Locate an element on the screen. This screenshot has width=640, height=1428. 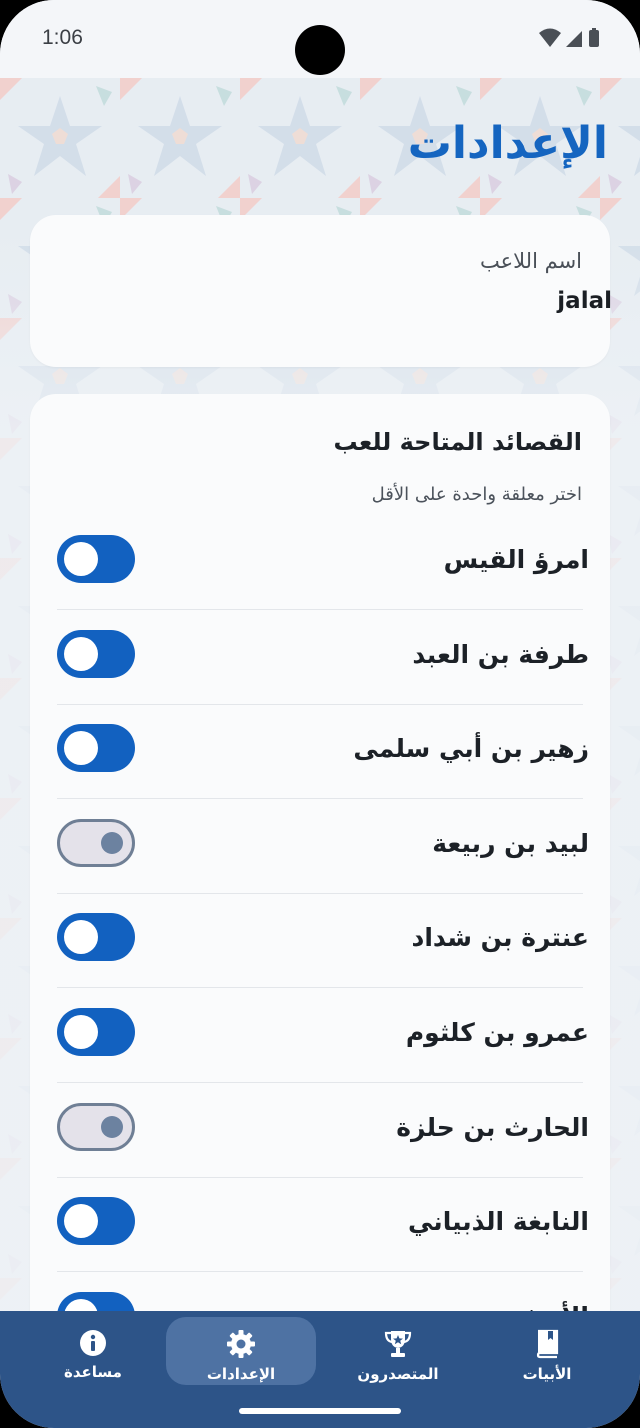
poet-row: النابغة الذبياني is located at coordinates (323, 1225).